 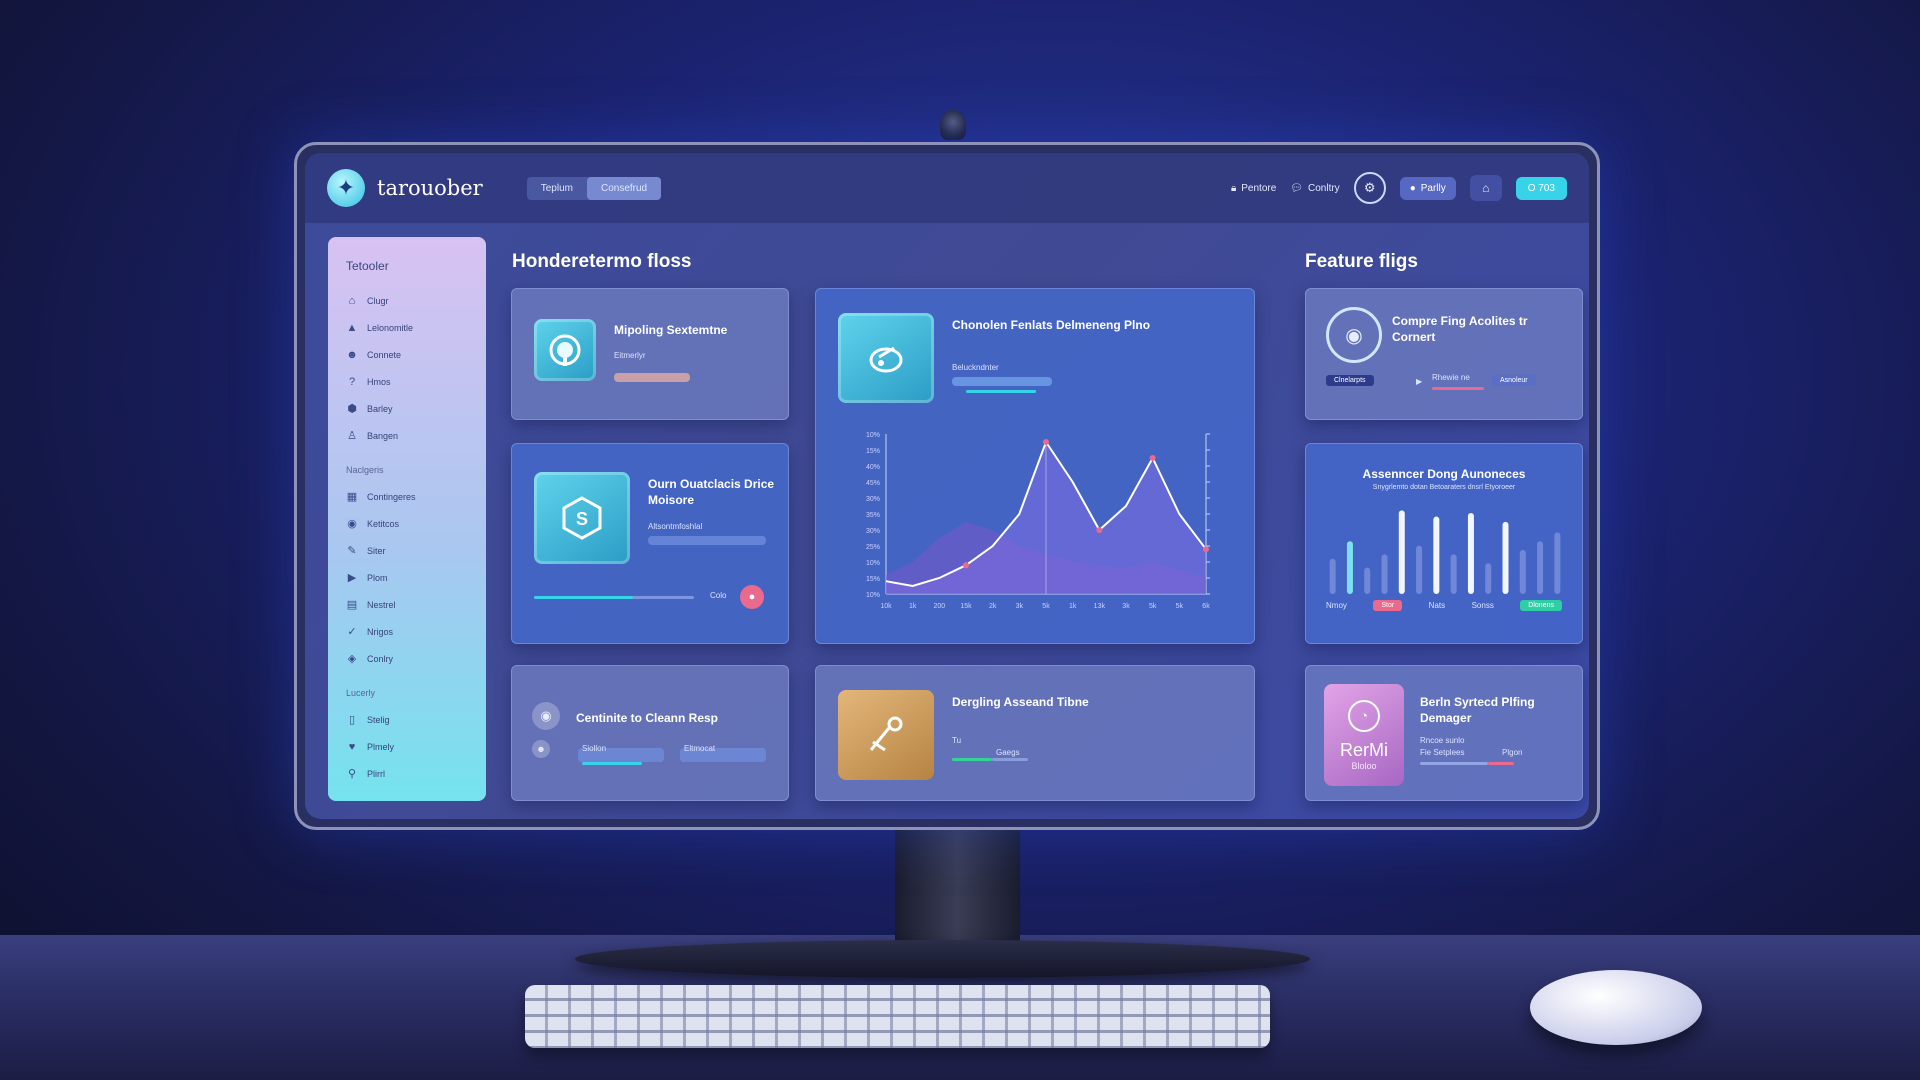 What do you see at coordinates (1454, 763) in the screenshot?
I see `progress-bar-track` at bounding box center [1454, 763].